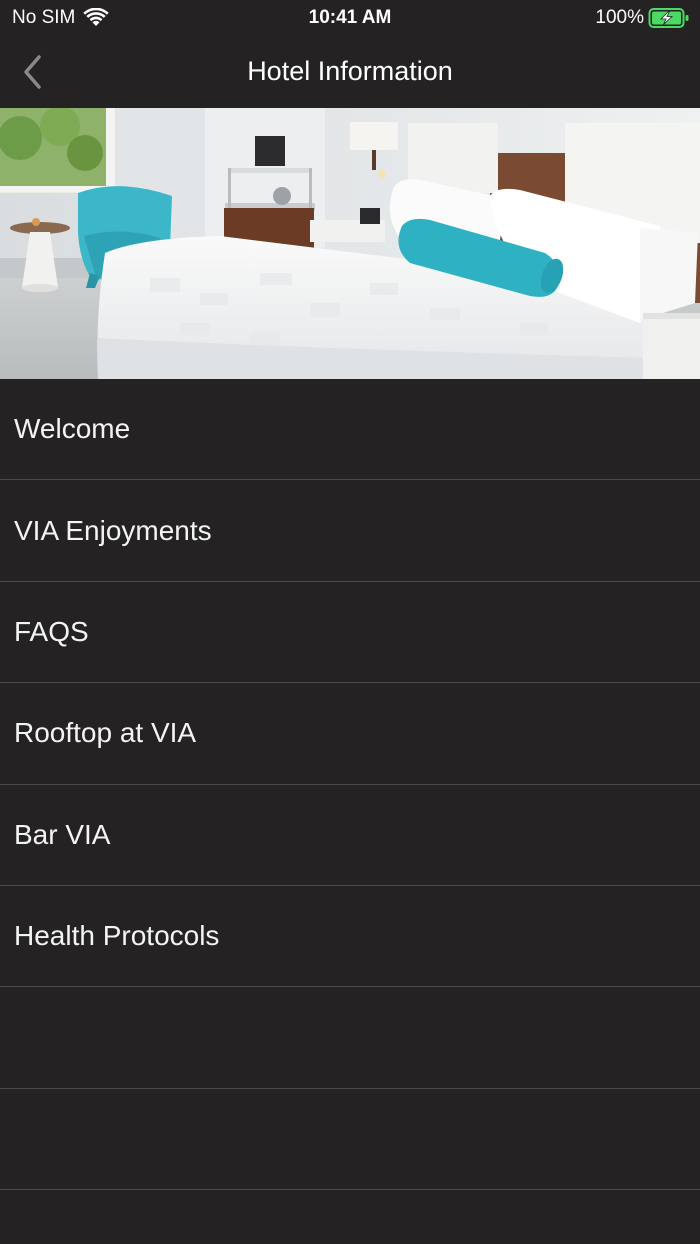  What do you see at coordinates (350, 430) in the screenshot?
I see `menu-item-welcome: Welcome` at bounding box center [350, 430].